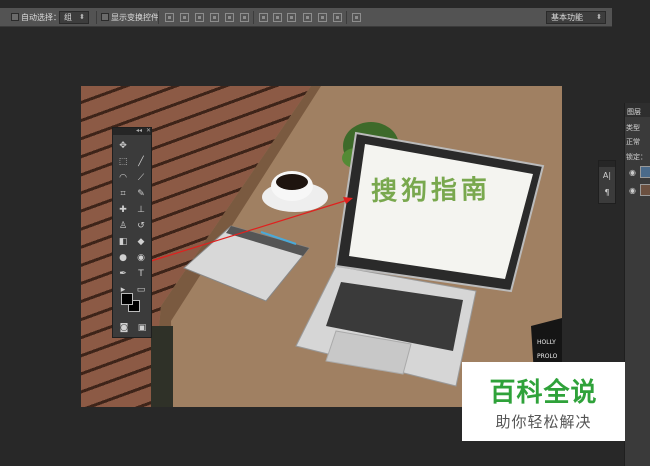  Describe the element at coordinates (431, 191) in the screenshot. I see `screen-text: 搜狗指南` at that location.